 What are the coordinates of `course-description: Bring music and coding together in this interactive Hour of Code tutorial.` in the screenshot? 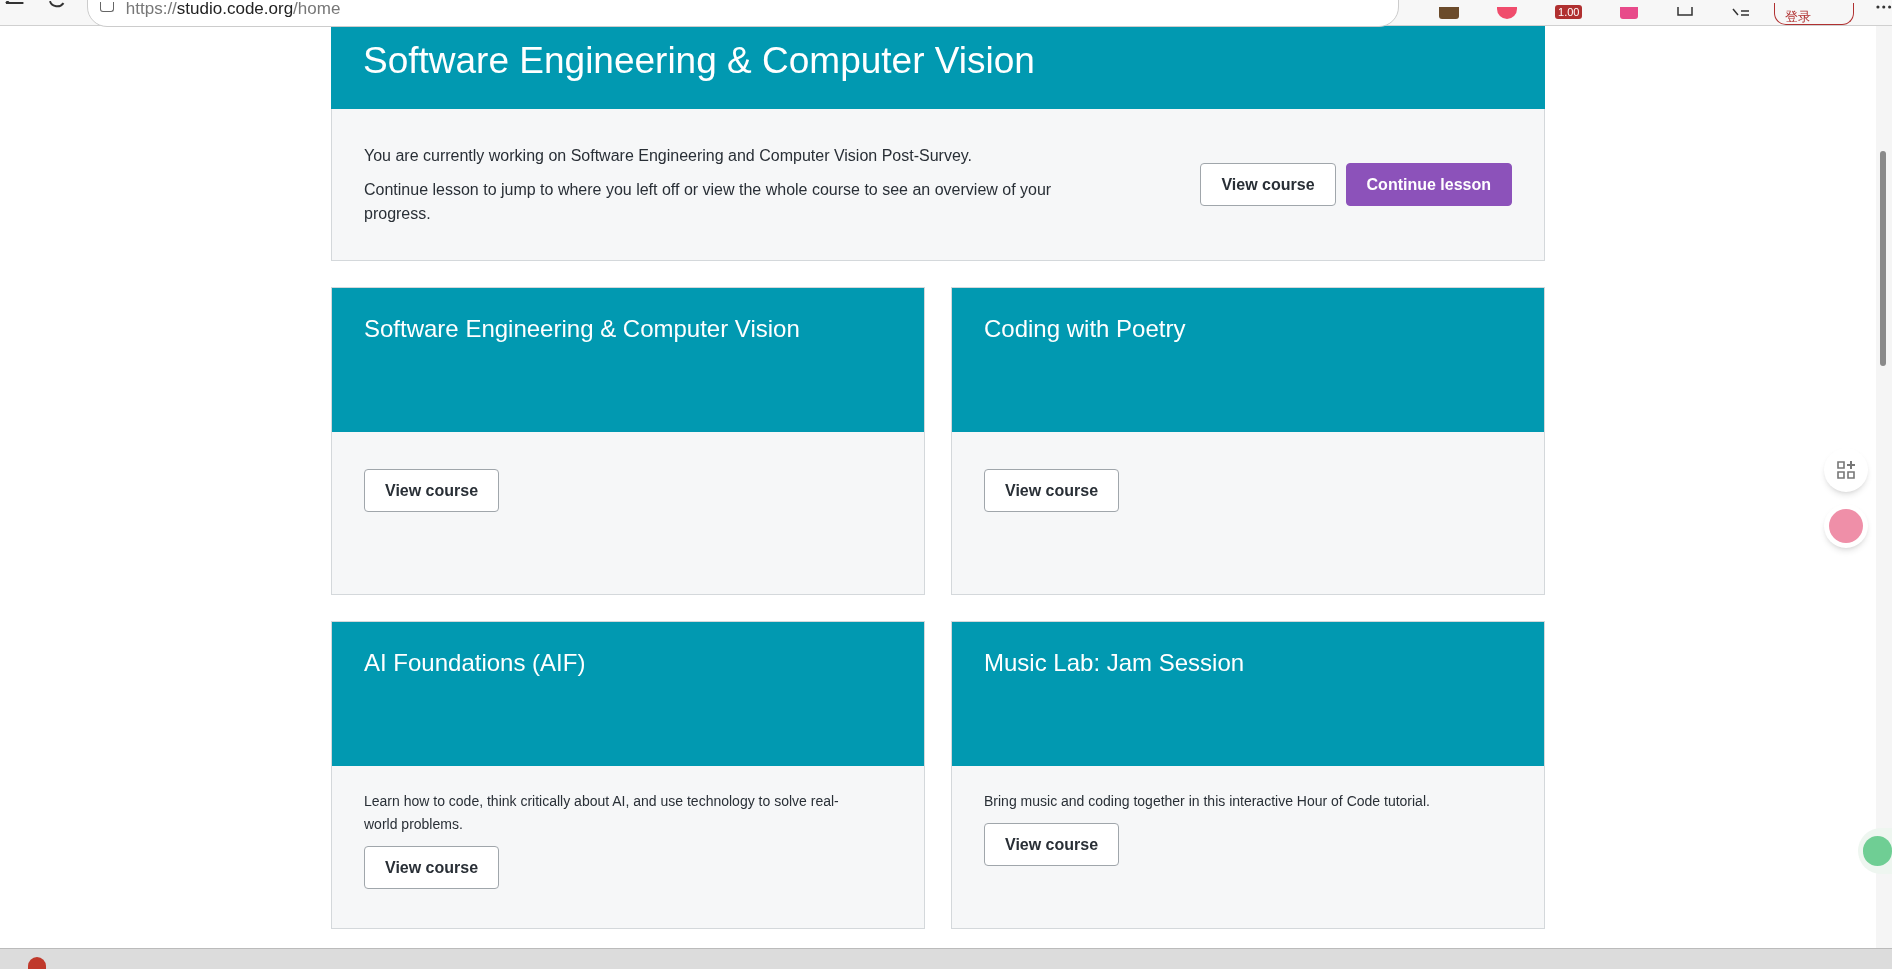 It's located at (1207, 801).